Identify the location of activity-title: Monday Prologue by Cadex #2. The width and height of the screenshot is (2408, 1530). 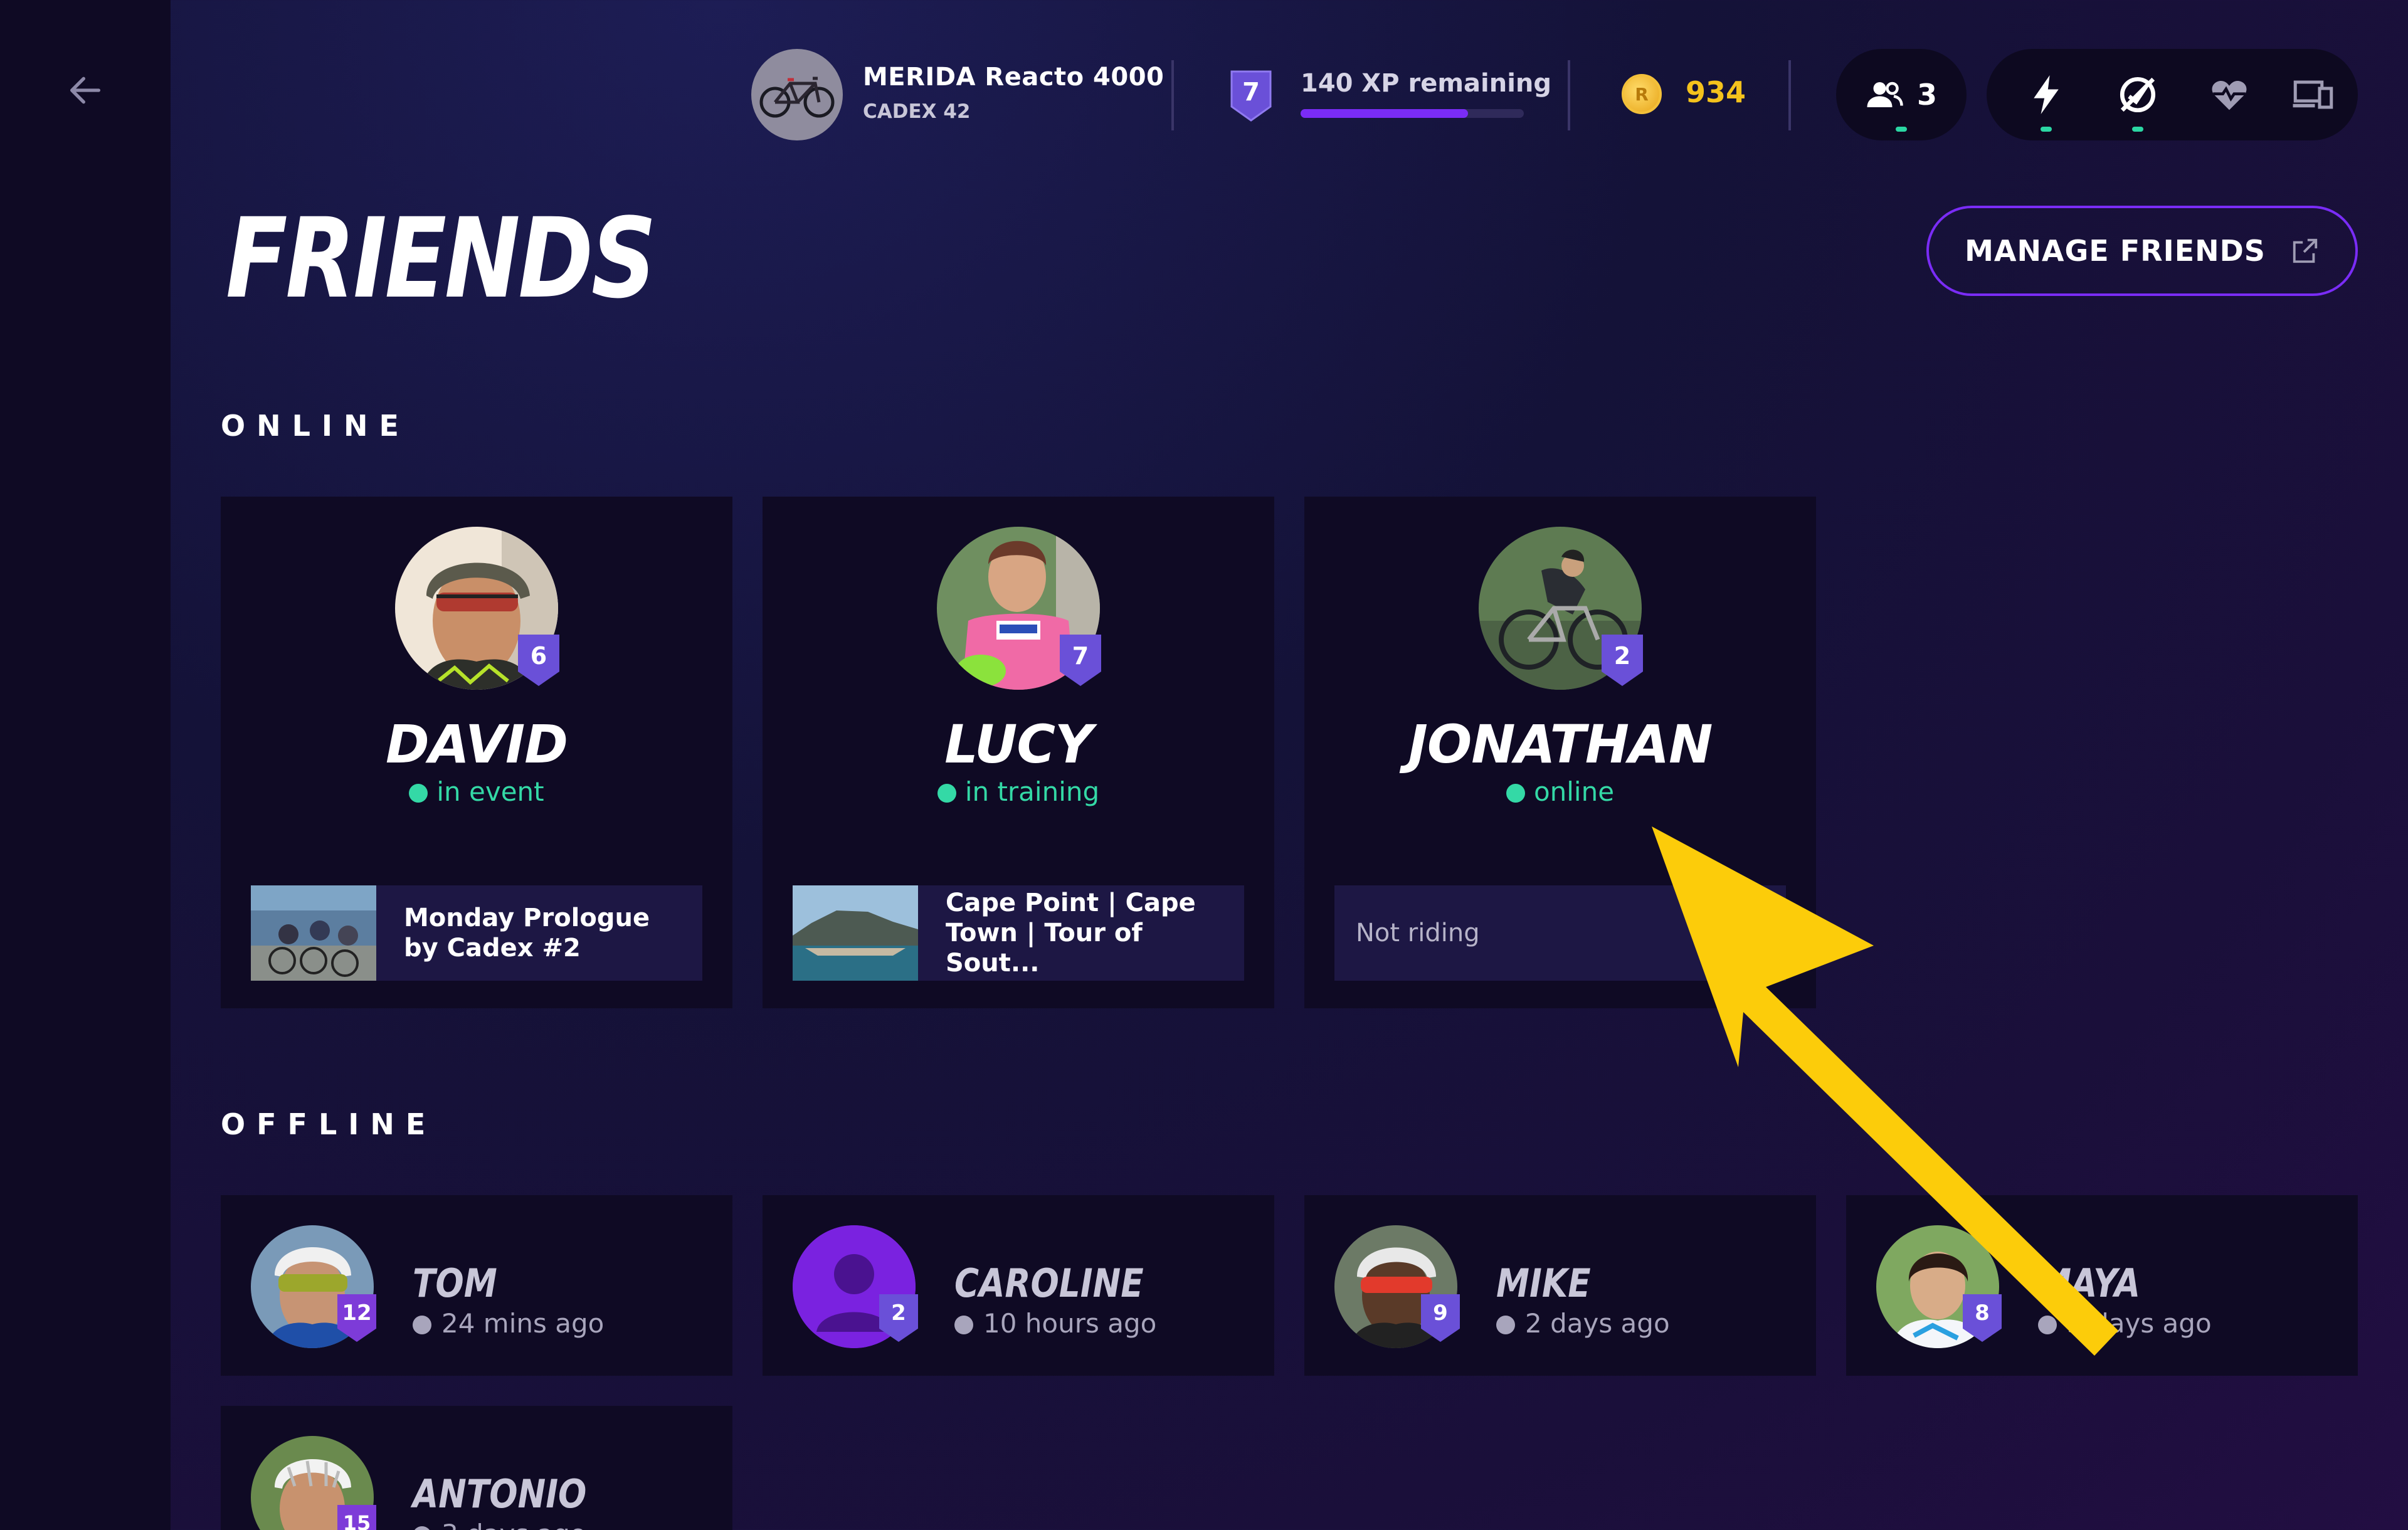
(527, 933).